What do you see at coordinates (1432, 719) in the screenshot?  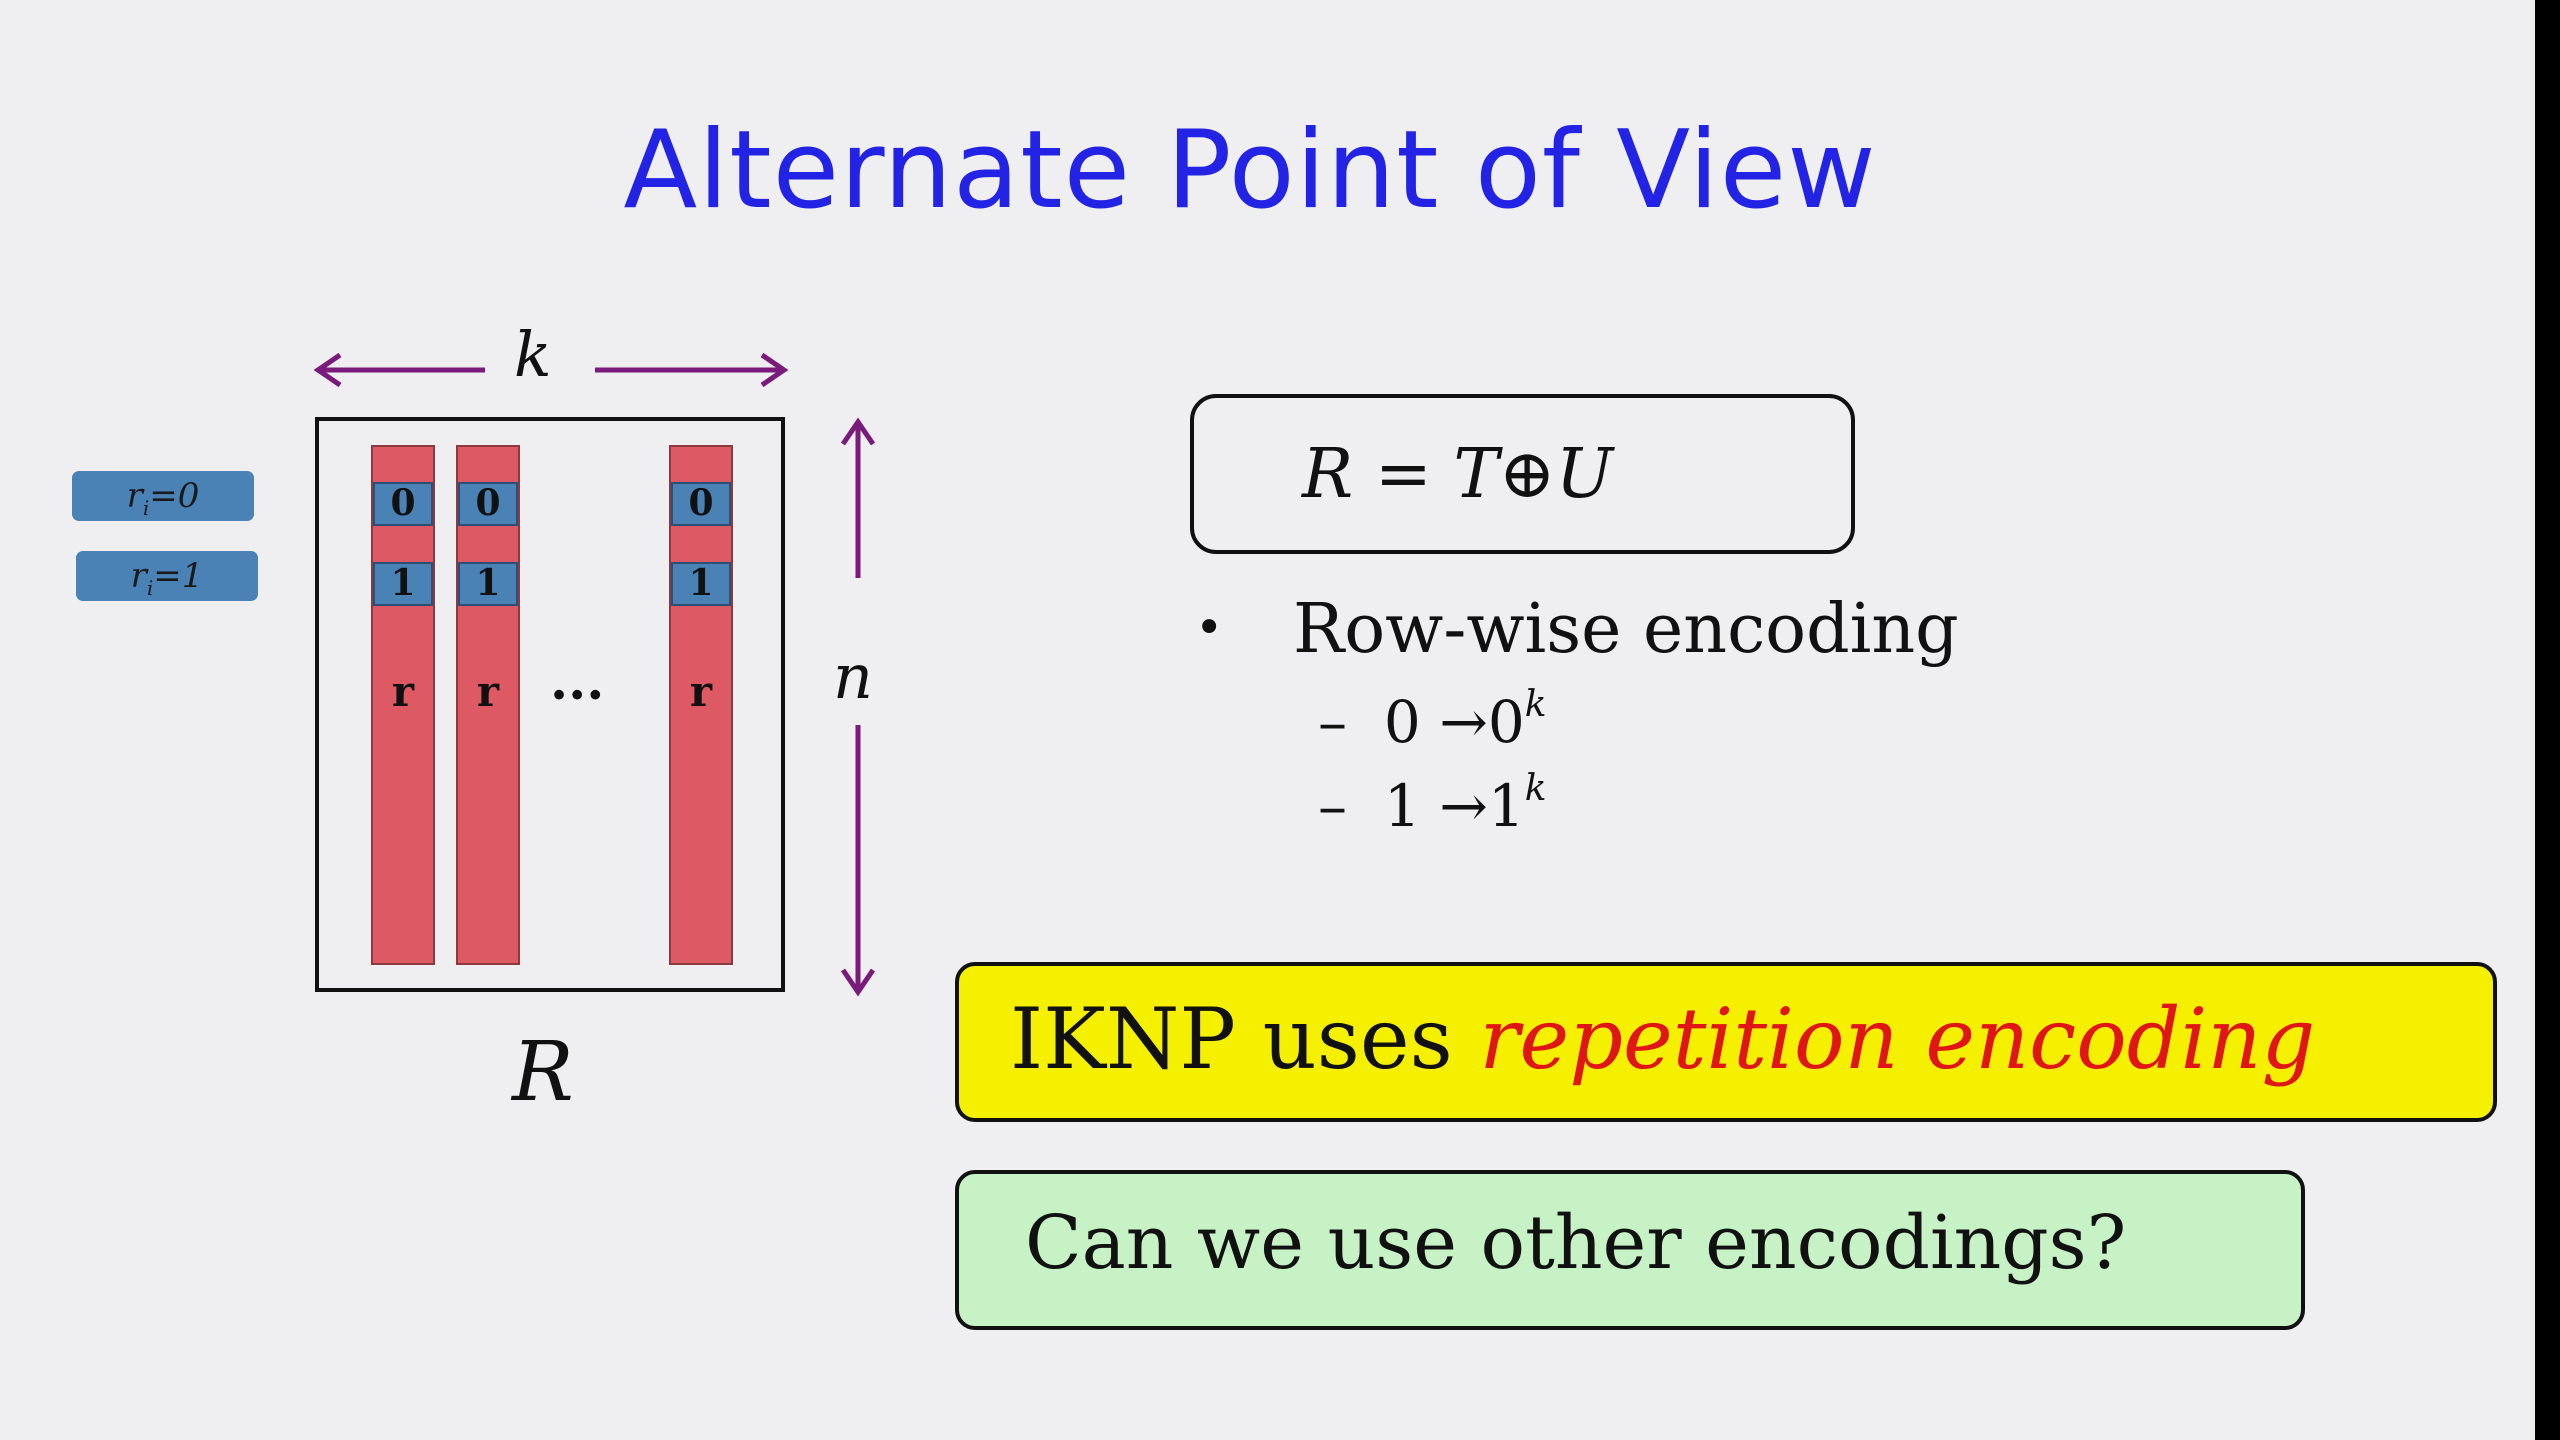 I see `sub-item-zero: – 0 →0k` at bounding box center [1432, 719].